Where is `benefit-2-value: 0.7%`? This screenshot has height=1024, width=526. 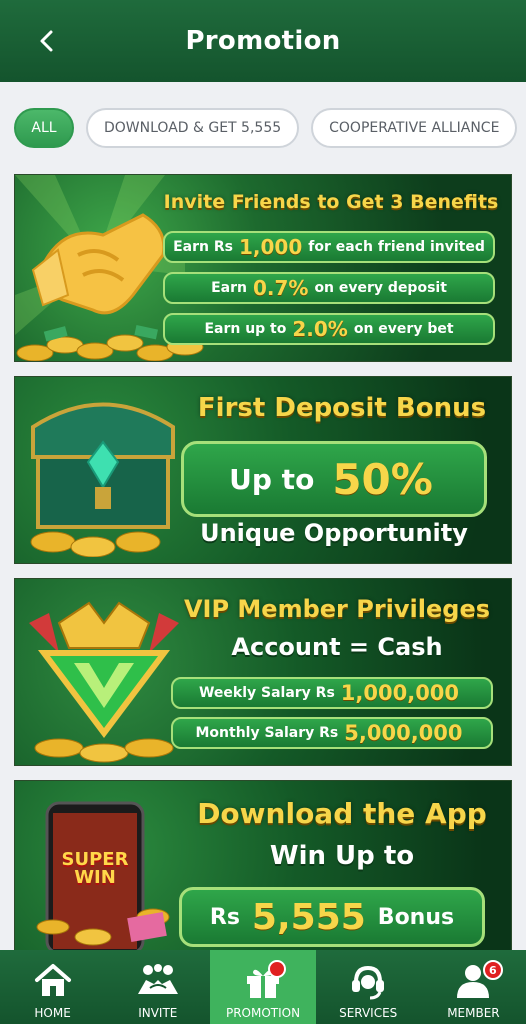
benefit-2-value: 0.7% is located at coordinates (280, 288).